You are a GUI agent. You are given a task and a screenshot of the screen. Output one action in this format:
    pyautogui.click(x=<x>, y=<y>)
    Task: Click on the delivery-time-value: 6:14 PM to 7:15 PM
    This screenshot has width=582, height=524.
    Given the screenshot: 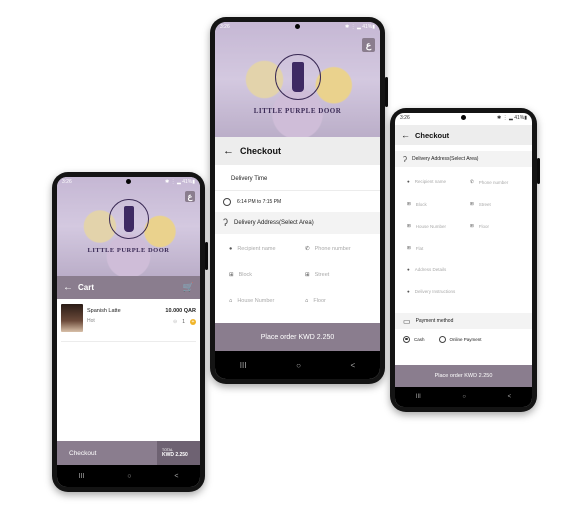 What is the action you would take?
    pyautogui.click(x=259, y=202)
    